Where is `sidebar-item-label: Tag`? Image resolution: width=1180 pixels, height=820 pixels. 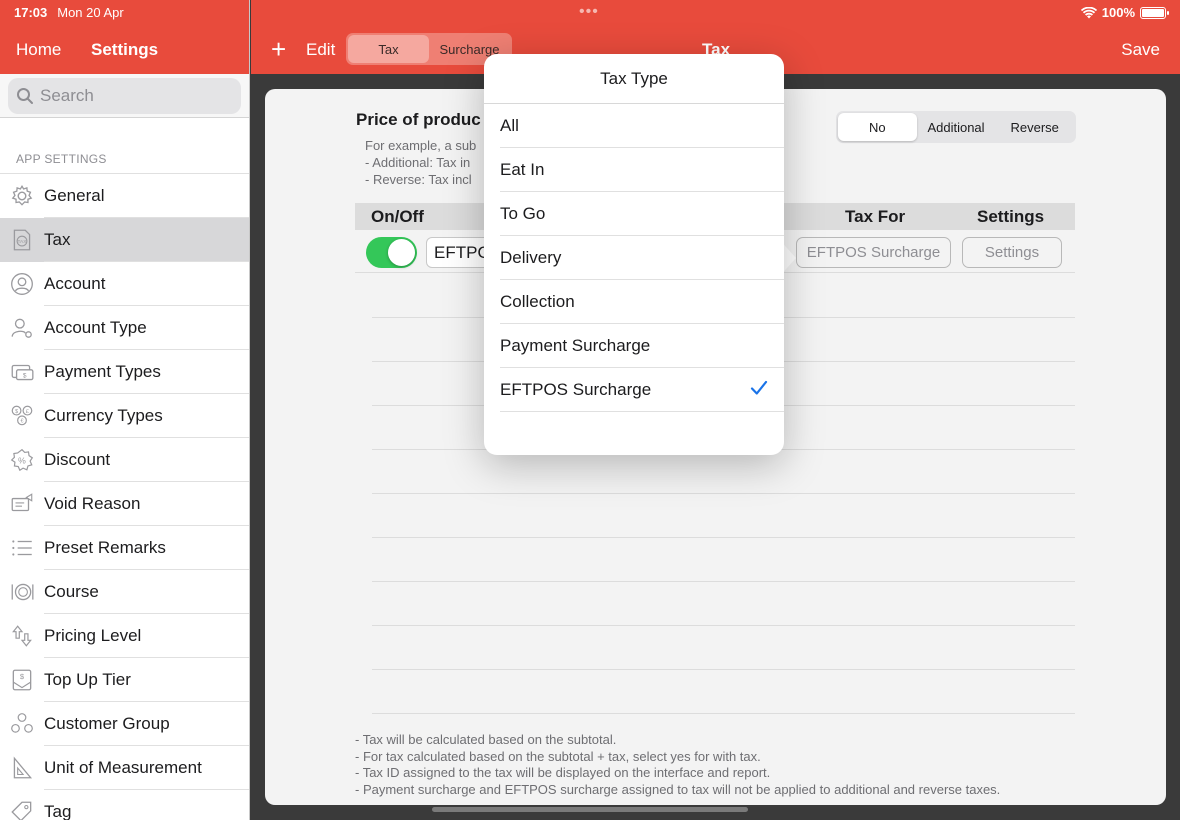
sidebar-item-label: Tag is located at coordinates (58, 811).